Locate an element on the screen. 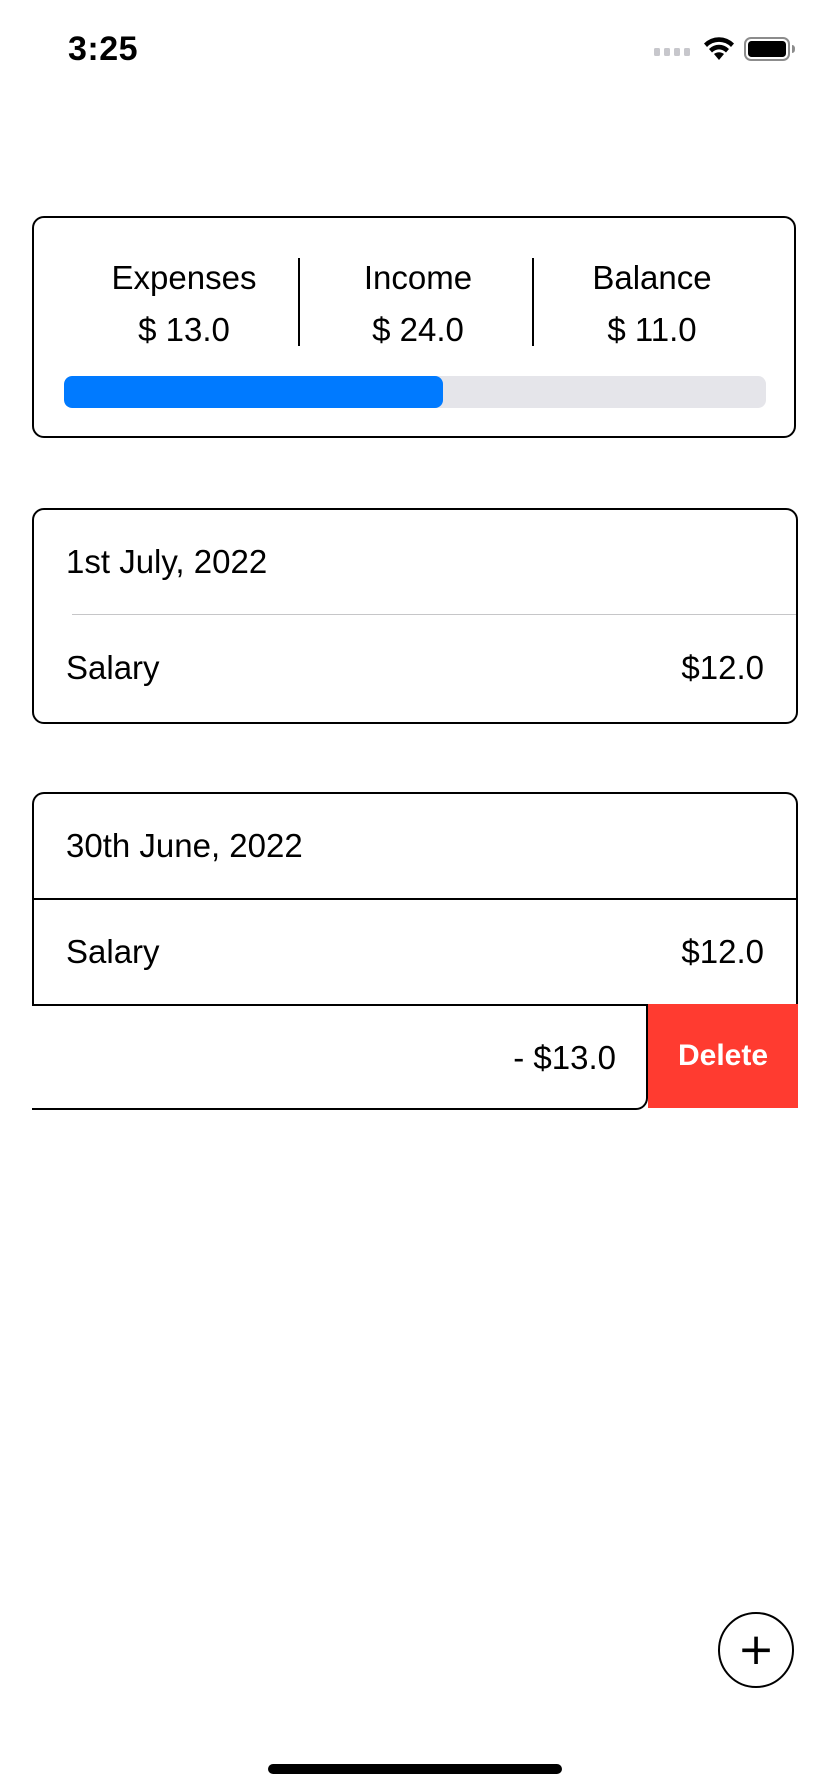 The width and height of the screenshot is (828, 1792). day-section: 1st July, 2022 Salary $12.0 is located at coordinates (415, 616).